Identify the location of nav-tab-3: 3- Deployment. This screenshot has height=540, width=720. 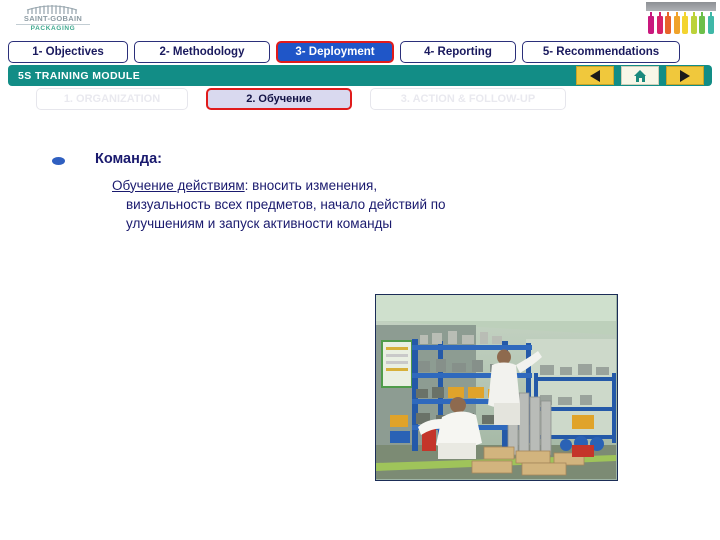
(335, 52).